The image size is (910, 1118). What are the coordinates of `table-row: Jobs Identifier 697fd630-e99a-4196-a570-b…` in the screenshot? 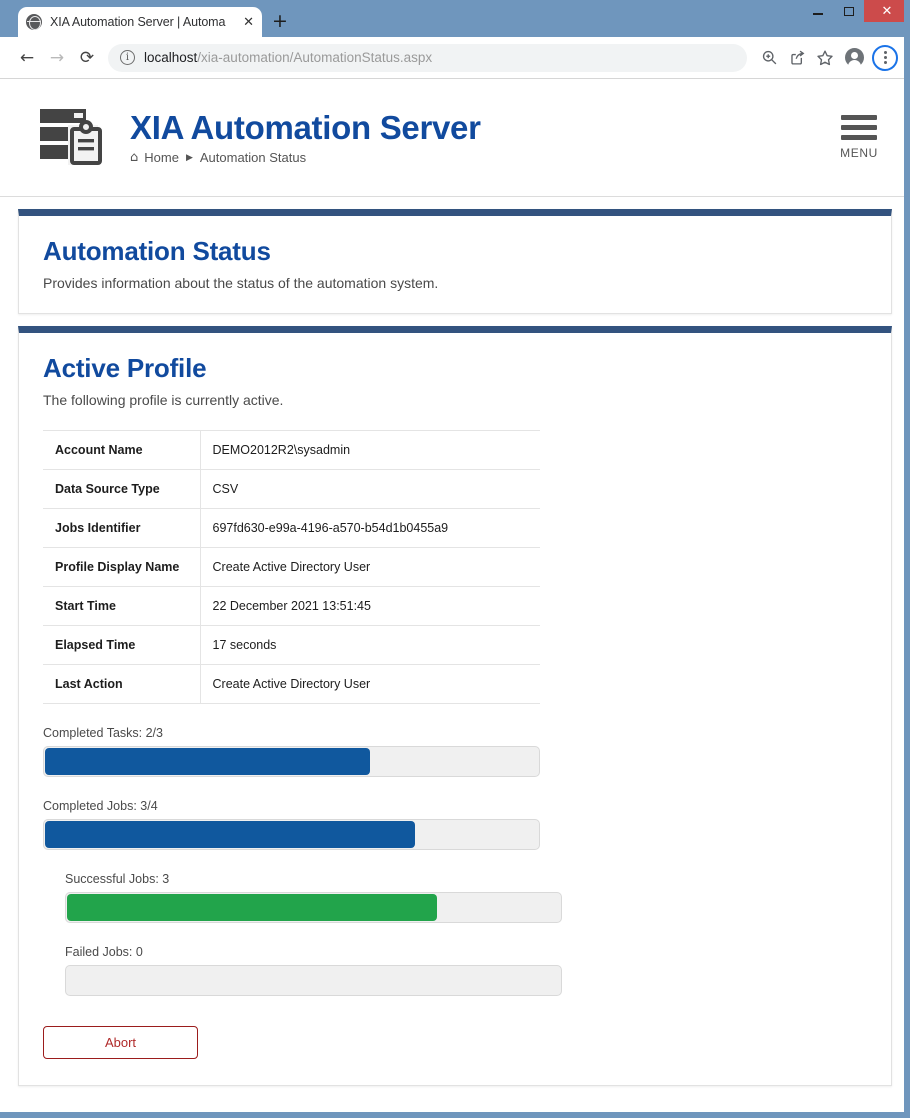 It's located at (291, 528).